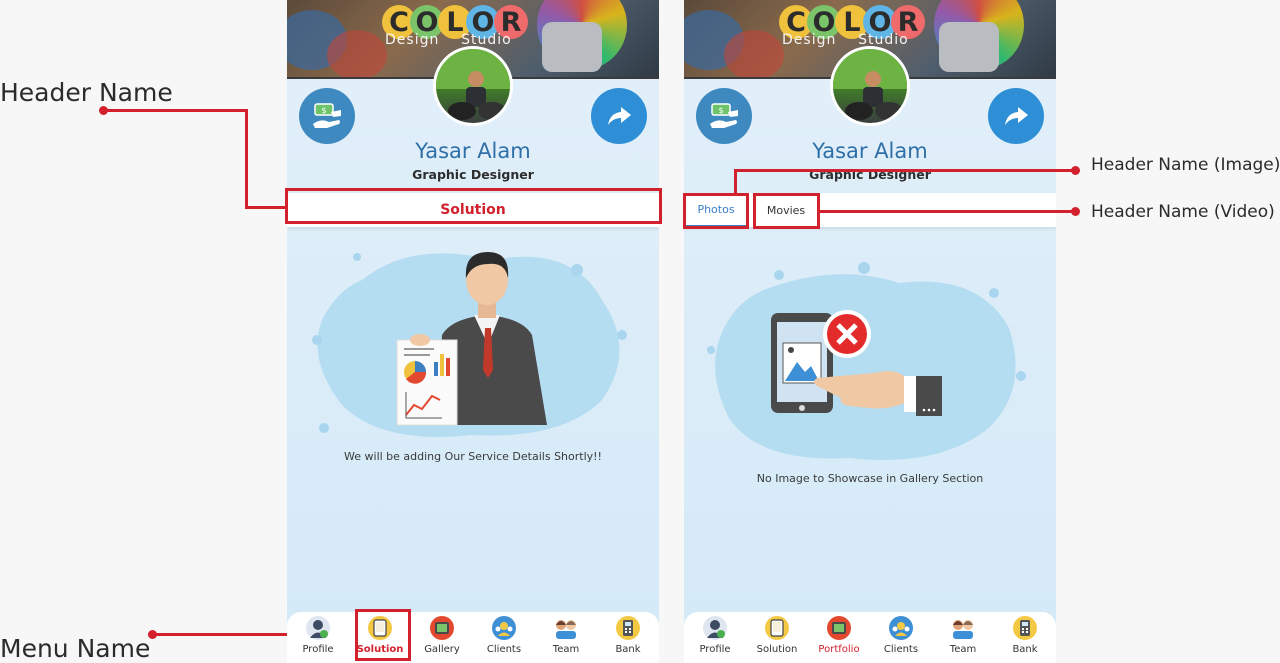  Describe the element at coordinates (469, 344) in the screenshot. I see `service-illustration` at that location.